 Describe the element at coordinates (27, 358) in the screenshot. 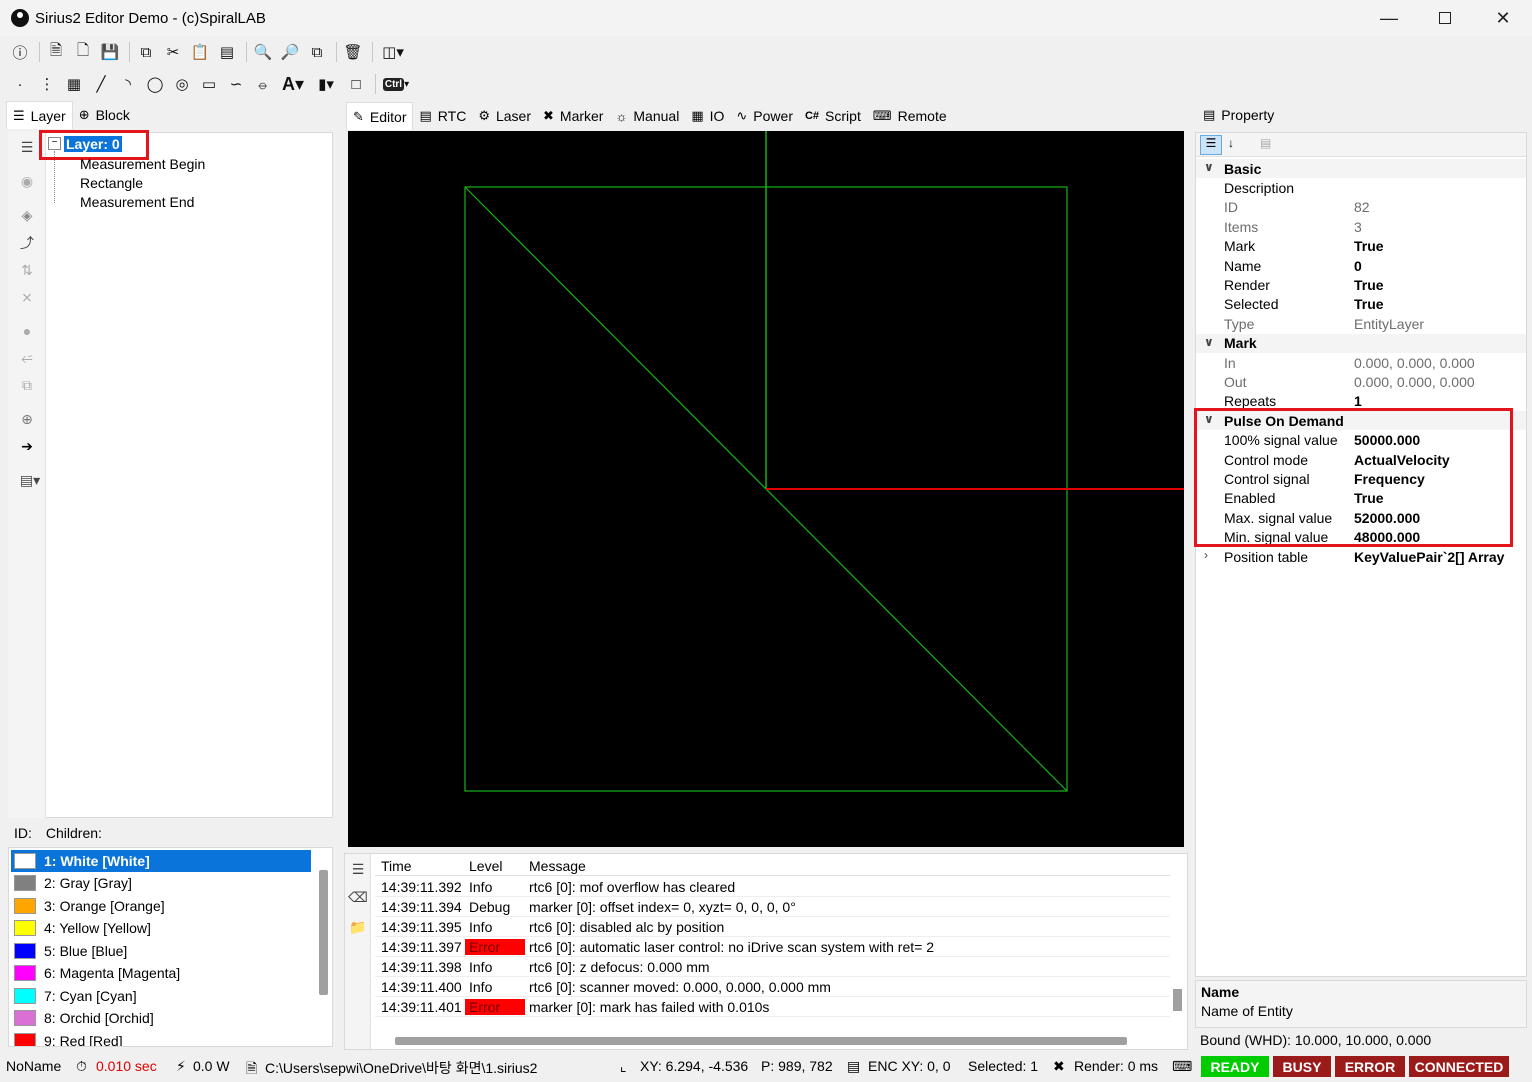

I see `ungroup-icon: ⭁` at that location.